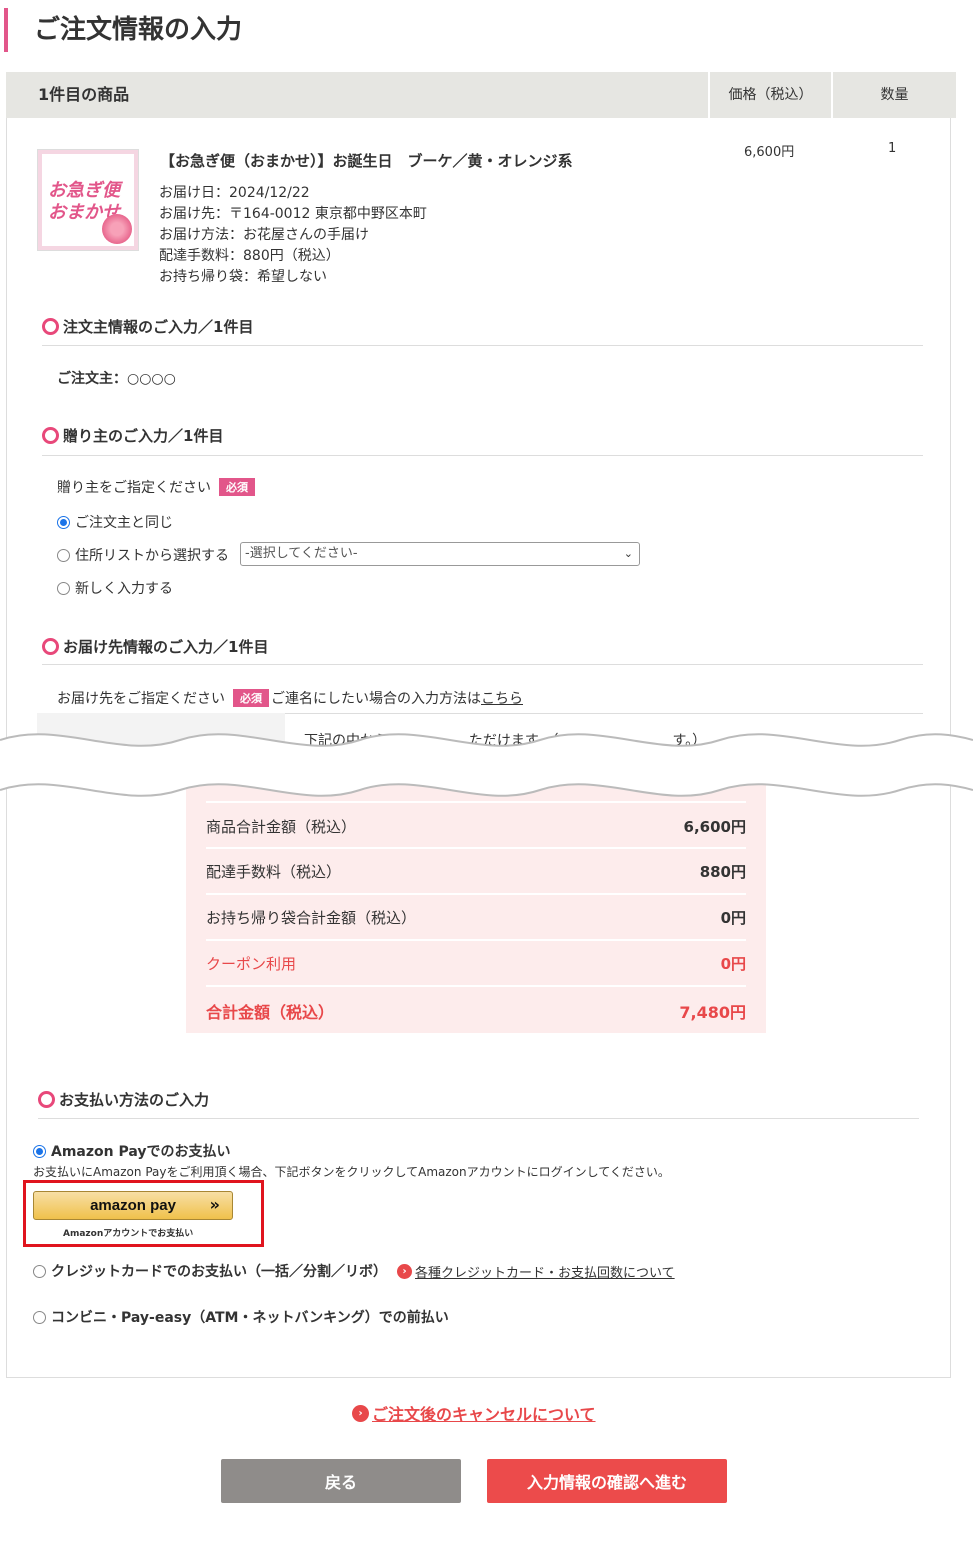  What do you see at coordinates (892, 148) in the screenshot?
I see `product-qty: 1` at bounding box center [892, 148].